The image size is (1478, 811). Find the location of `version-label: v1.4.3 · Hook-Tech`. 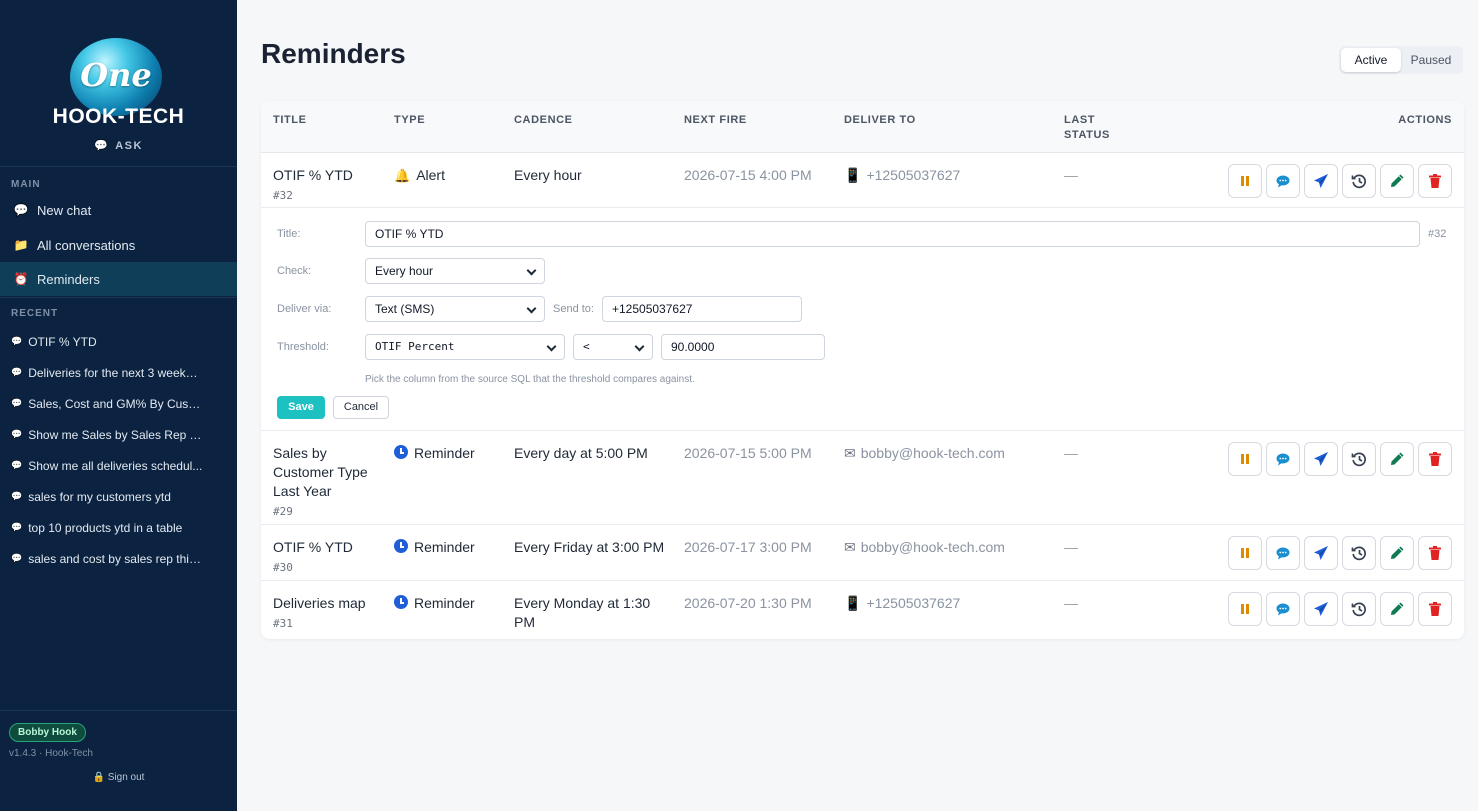

version-label: v1.4.3 · Hook-Tech is located at coordinates (51, 753).